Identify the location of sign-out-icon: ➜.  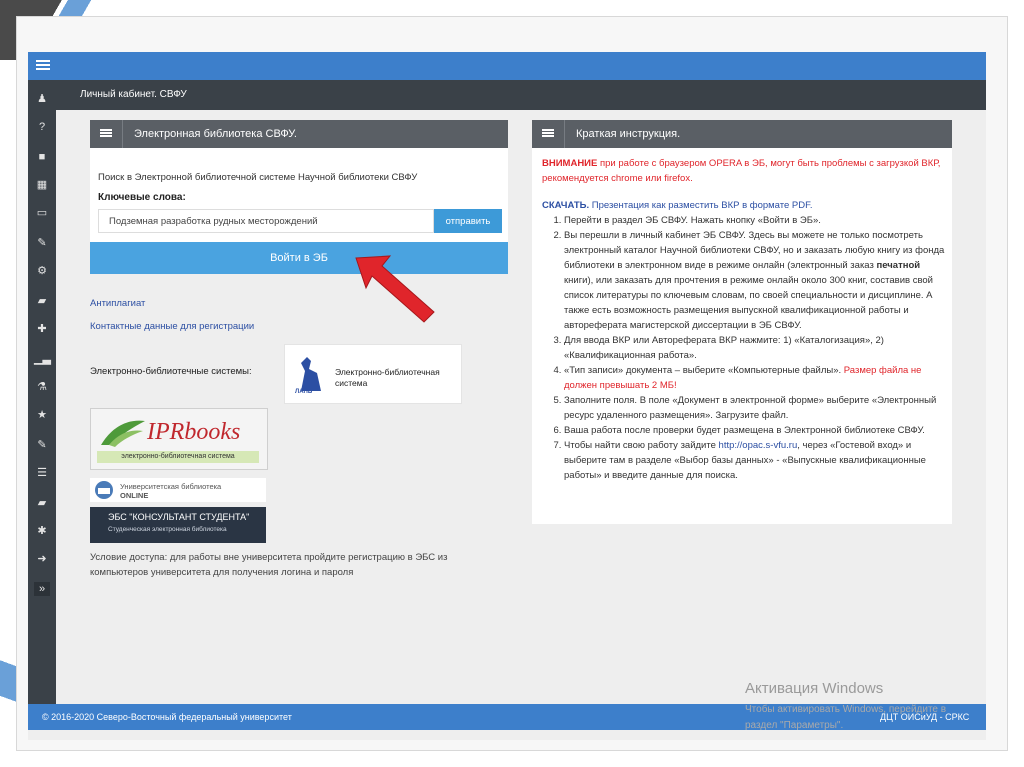
(42, 559).